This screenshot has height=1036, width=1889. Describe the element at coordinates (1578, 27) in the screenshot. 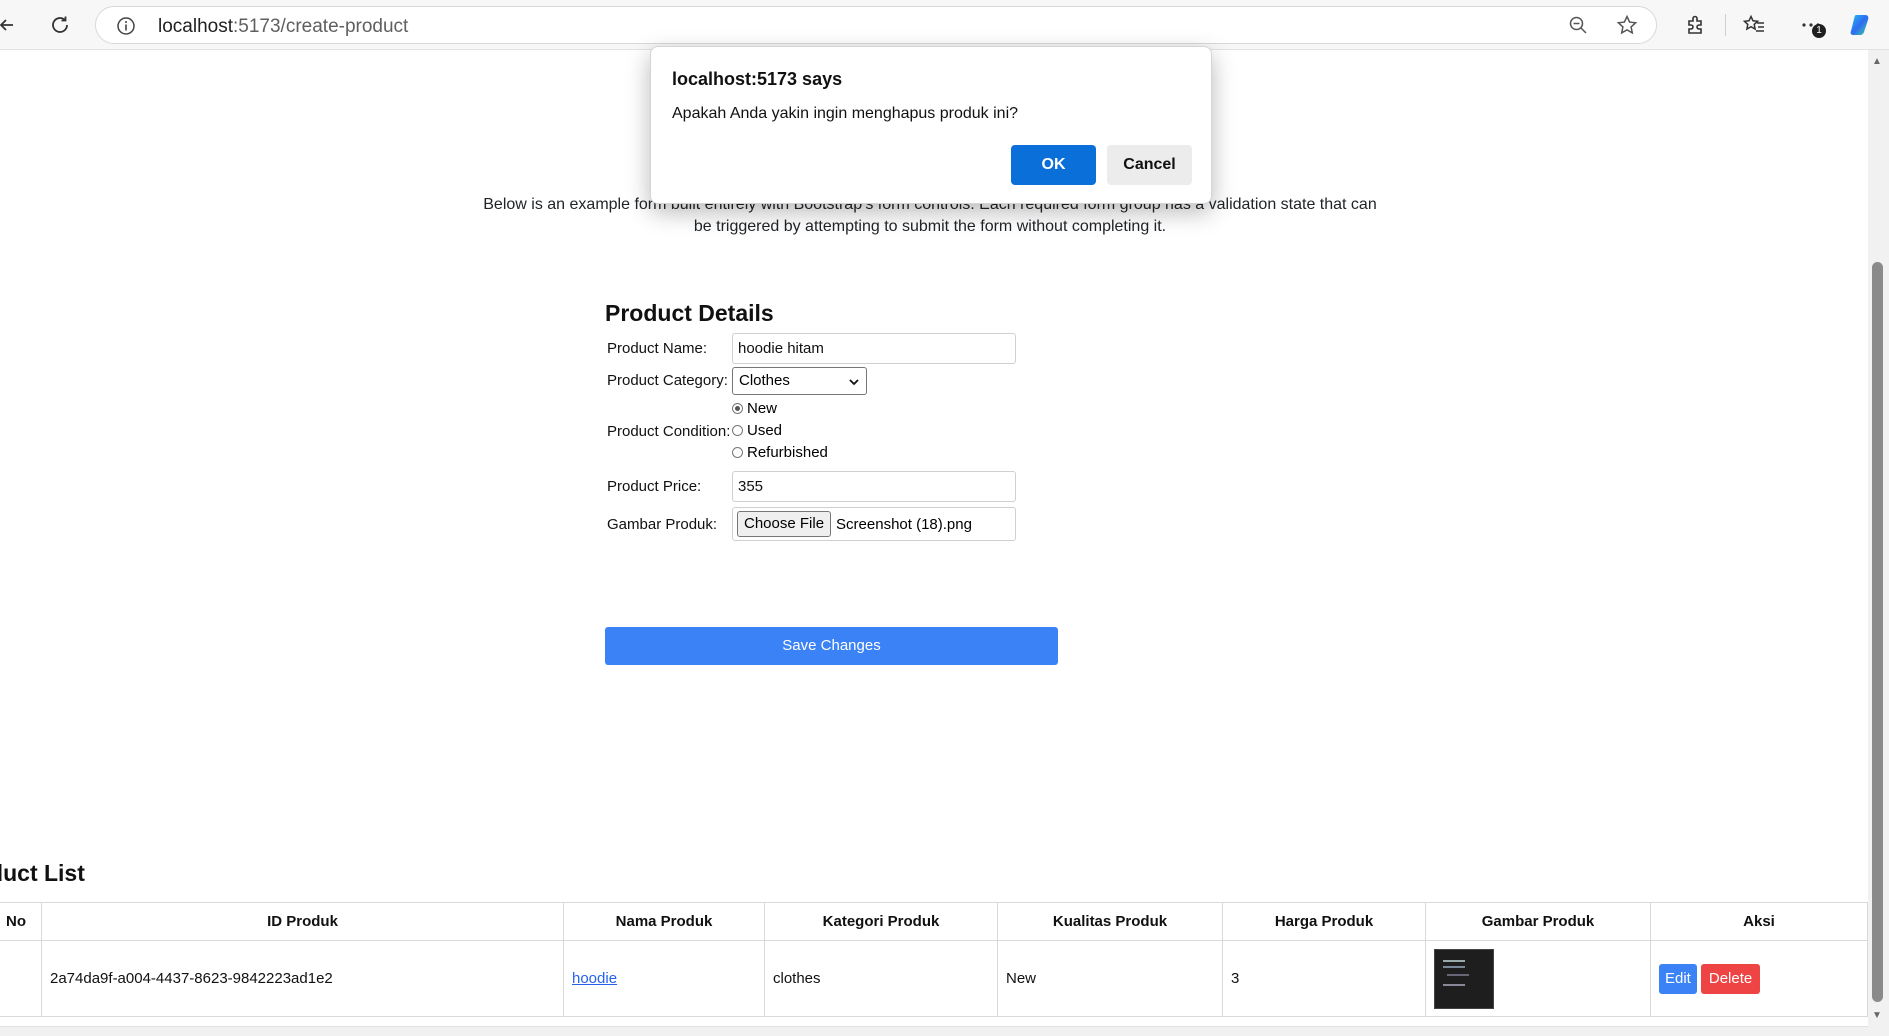

I see `zoom-out-icon` at that location.